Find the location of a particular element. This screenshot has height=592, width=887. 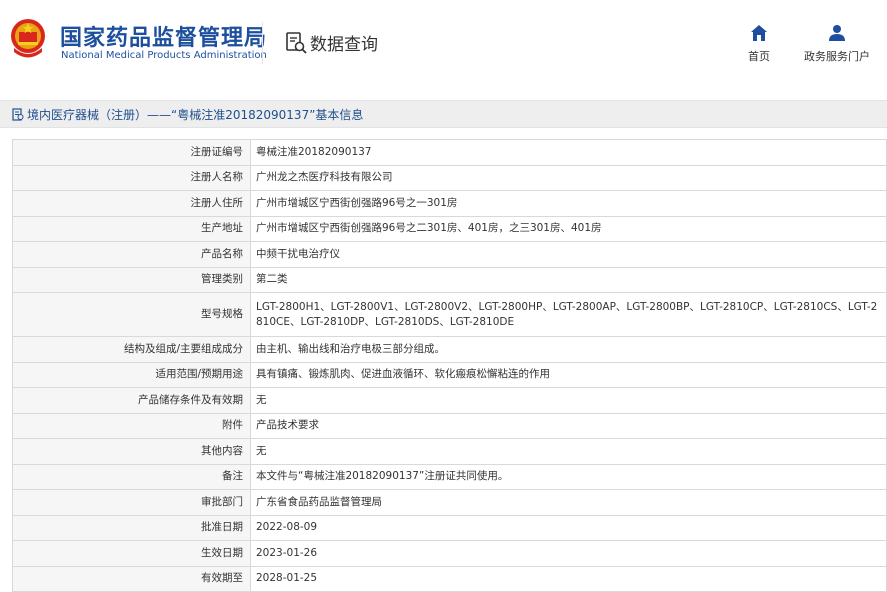

field-value: 广州市增城区宁西街创强路96号之二301房、401房，之三301房、401房 is located at coordinates (568, 228).